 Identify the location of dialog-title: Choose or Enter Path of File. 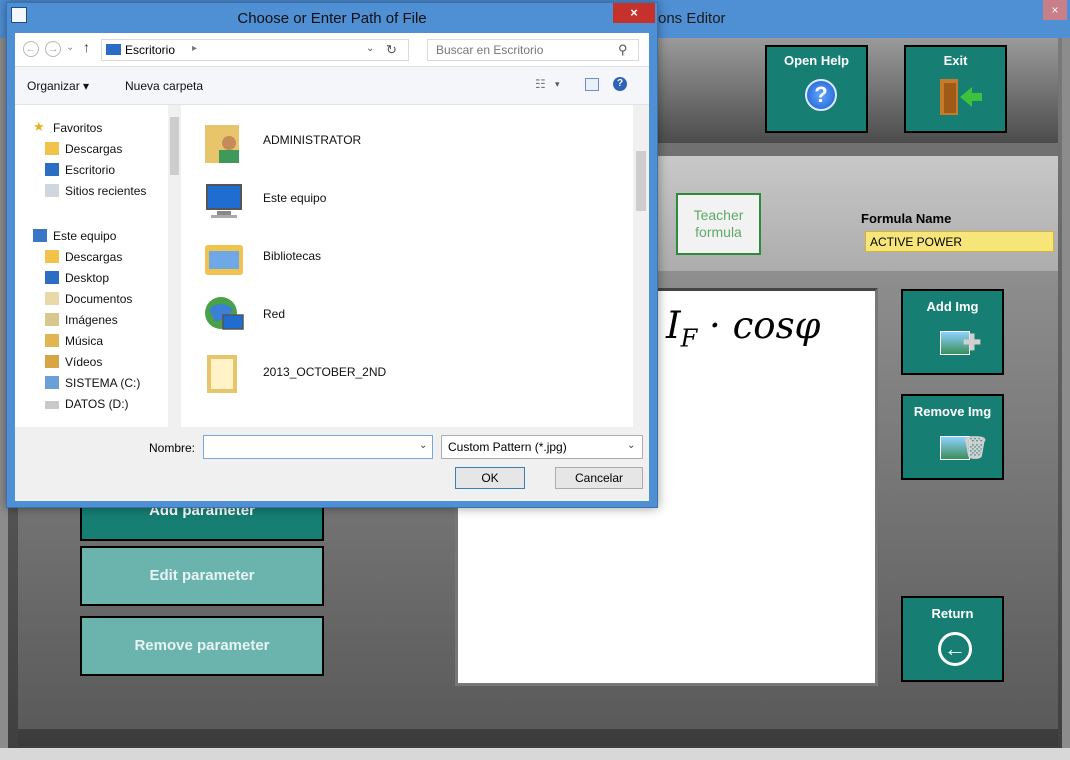
(332, 18).